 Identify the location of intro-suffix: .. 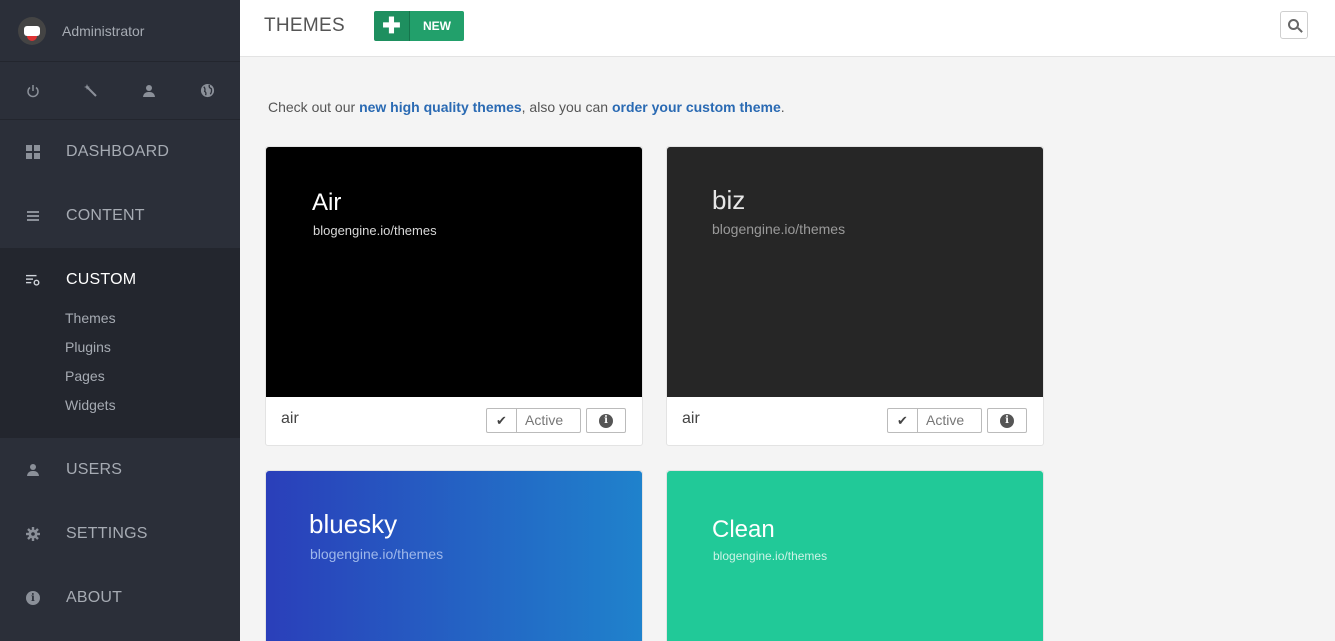
(782, 107).